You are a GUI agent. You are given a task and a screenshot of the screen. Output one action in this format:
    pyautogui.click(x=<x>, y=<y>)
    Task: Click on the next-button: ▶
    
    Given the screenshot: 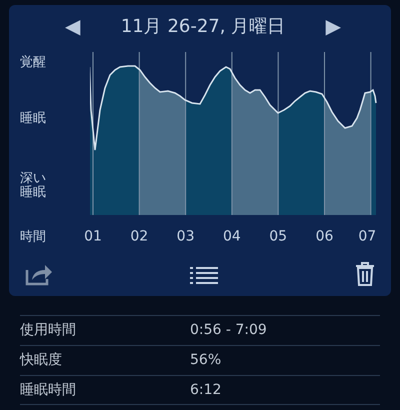 What is the action you would take?
    pyautogui.click(x=333, y=26)
    